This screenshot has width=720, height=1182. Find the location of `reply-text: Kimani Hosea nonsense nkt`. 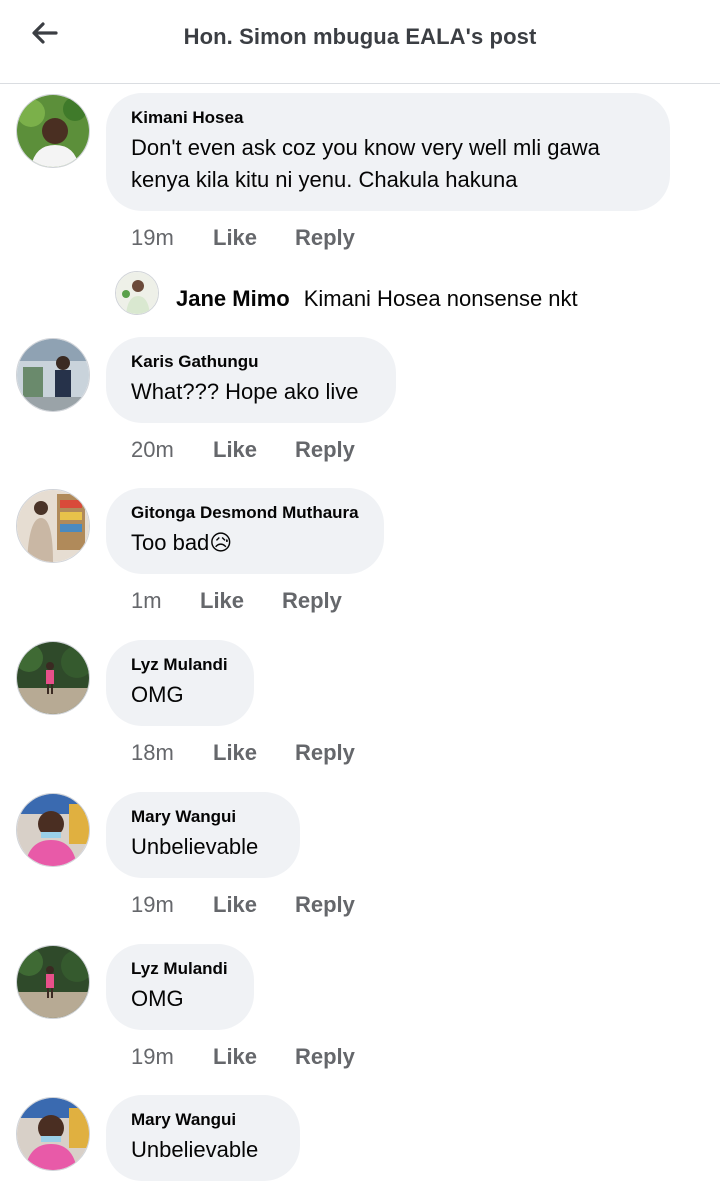

reply-text: Kimani Hosea nonsense nkt is located at coordinates (440, 298).